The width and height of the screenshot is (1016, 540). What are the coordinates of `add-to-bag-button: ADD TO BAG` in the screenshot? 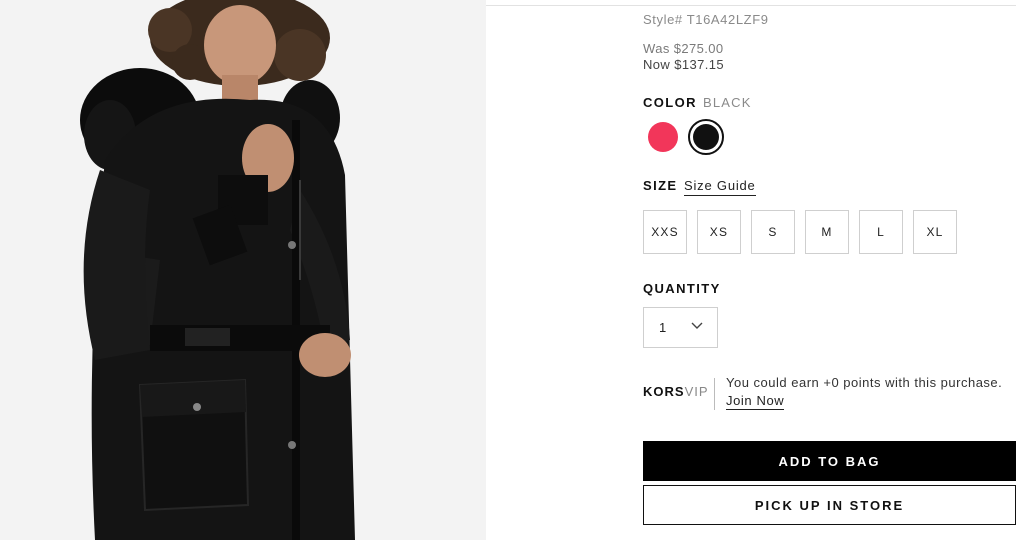 It's located at (829, 461).